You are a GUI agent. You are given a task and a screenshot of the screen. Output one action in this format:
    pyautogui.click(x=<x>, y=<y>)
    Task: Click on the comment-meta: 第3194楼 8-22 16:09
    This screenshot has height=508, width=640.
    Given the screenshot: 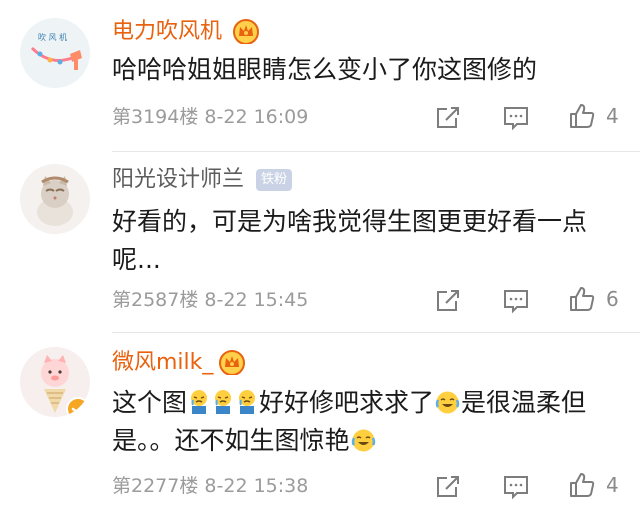 What is the action you would take?
    pyautogui.click(x=210, y=117)
    